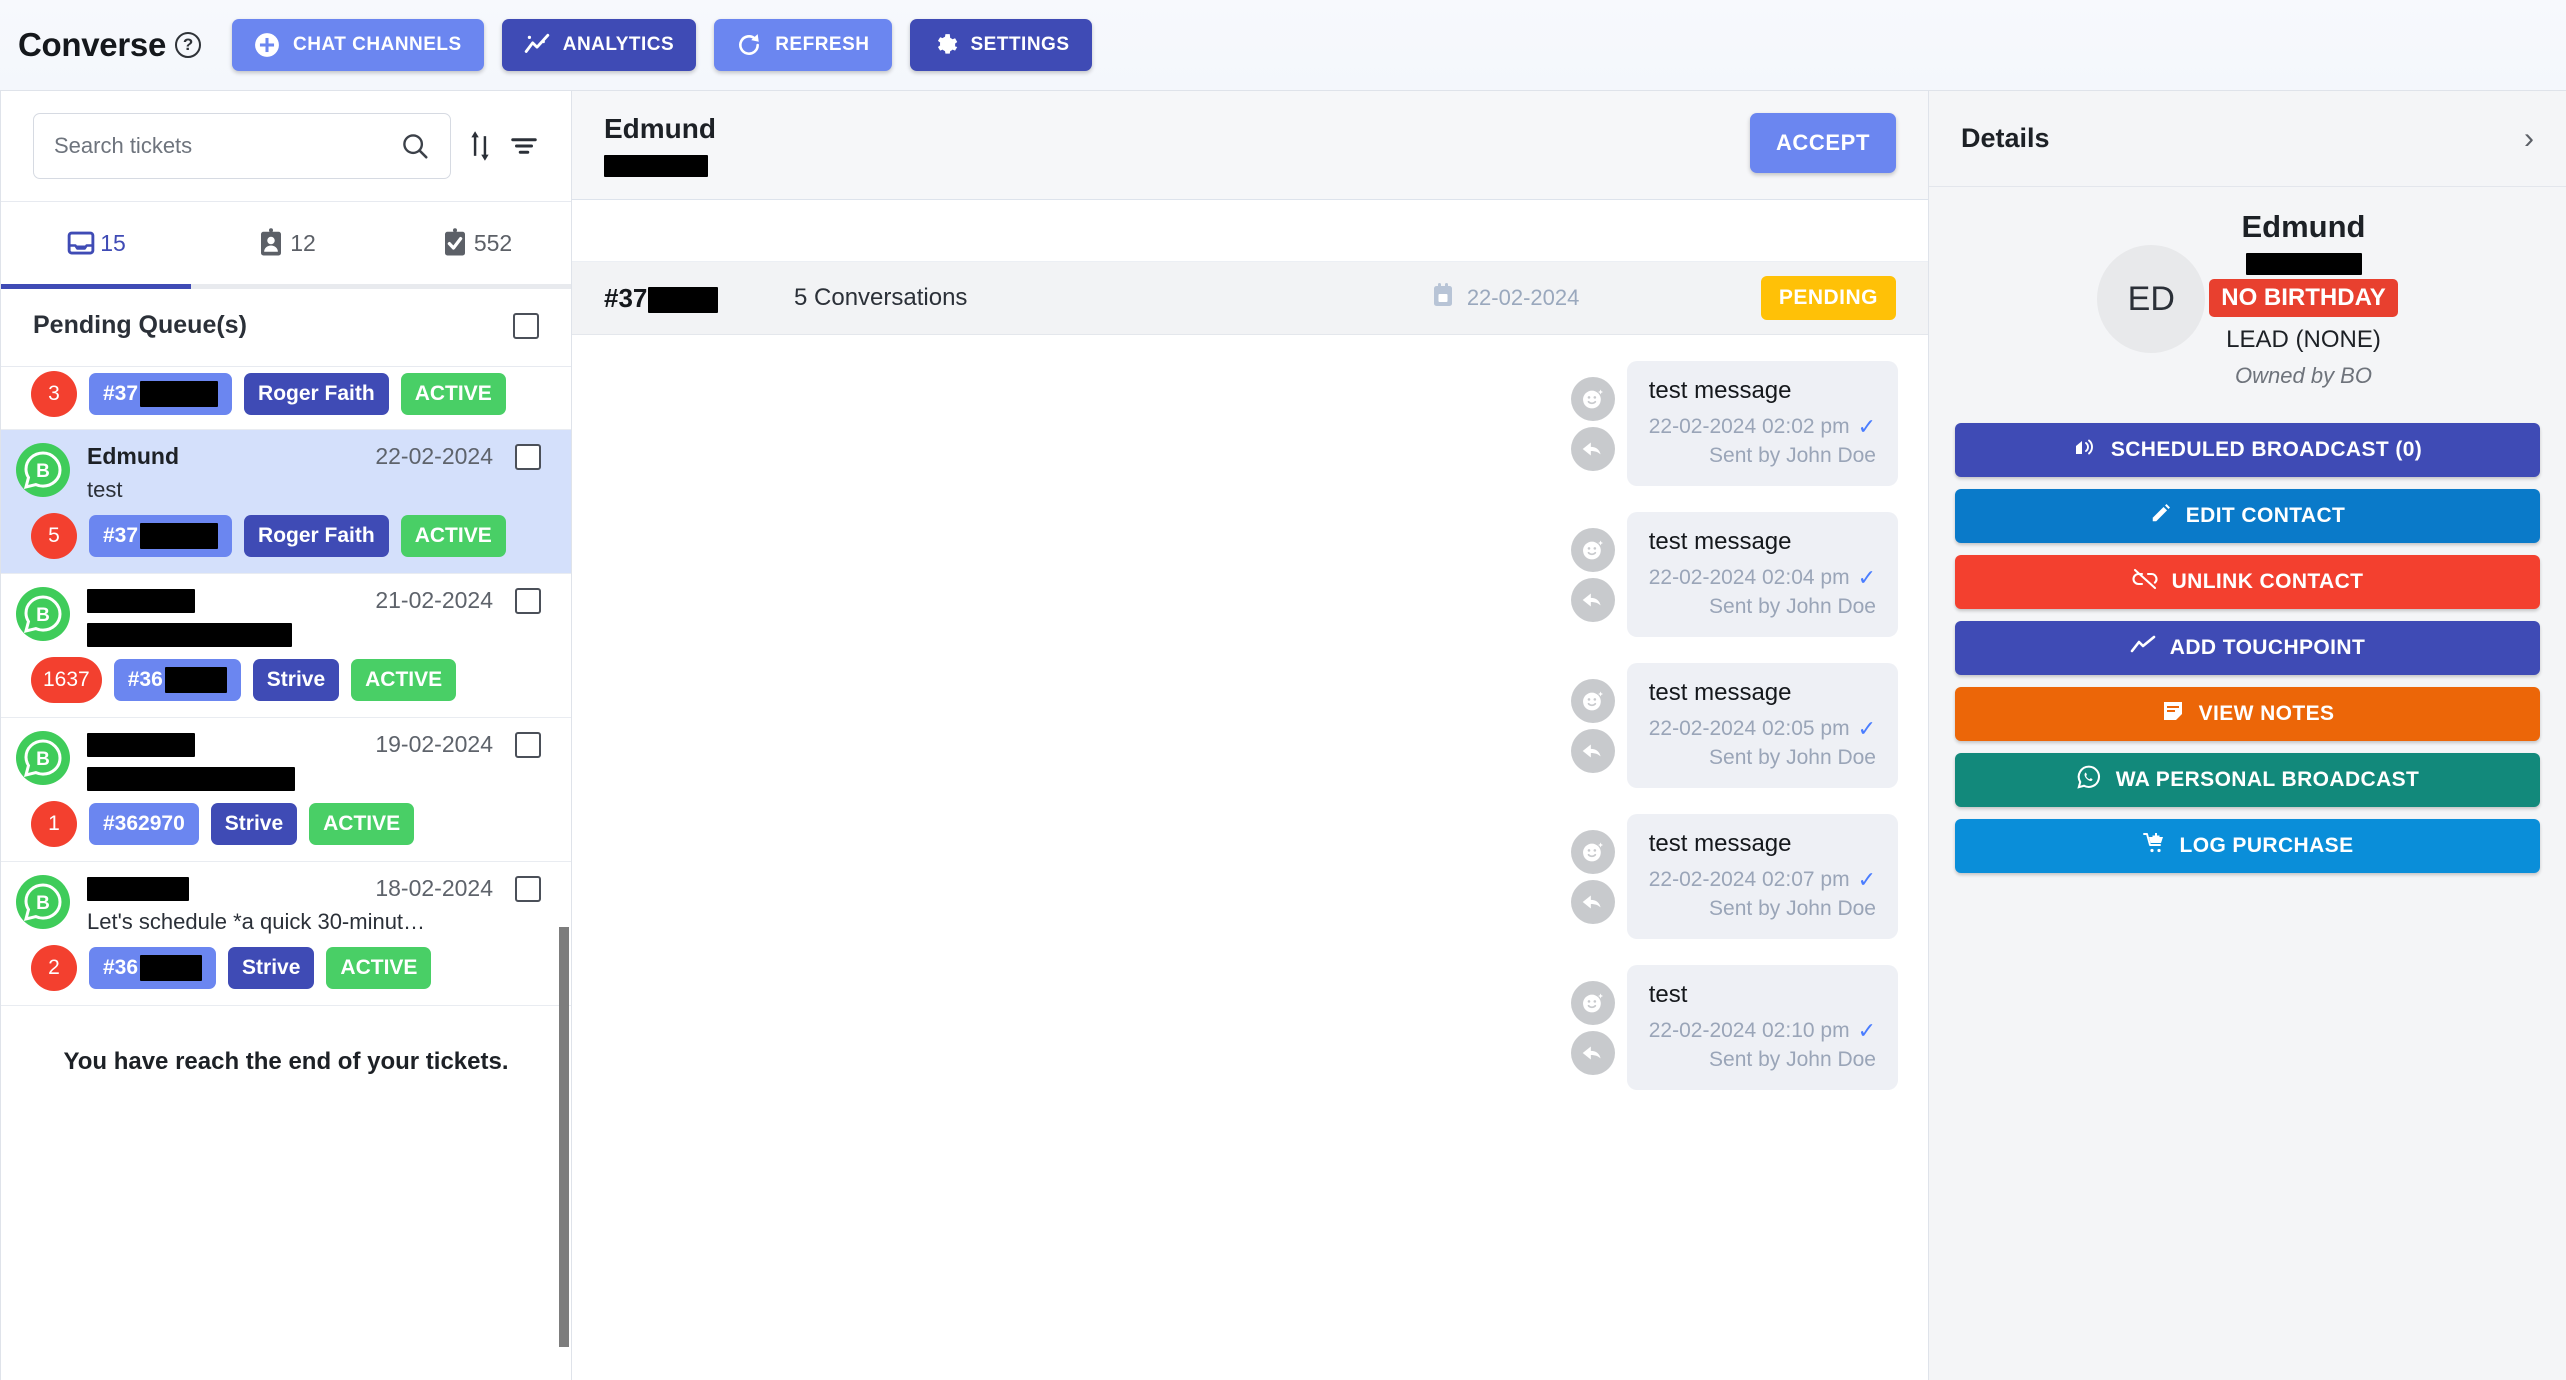  What do you see at coordinates (96, 243) in the screenshot?
I see `tab-inbox: 15` at bounding box center [96, 243].